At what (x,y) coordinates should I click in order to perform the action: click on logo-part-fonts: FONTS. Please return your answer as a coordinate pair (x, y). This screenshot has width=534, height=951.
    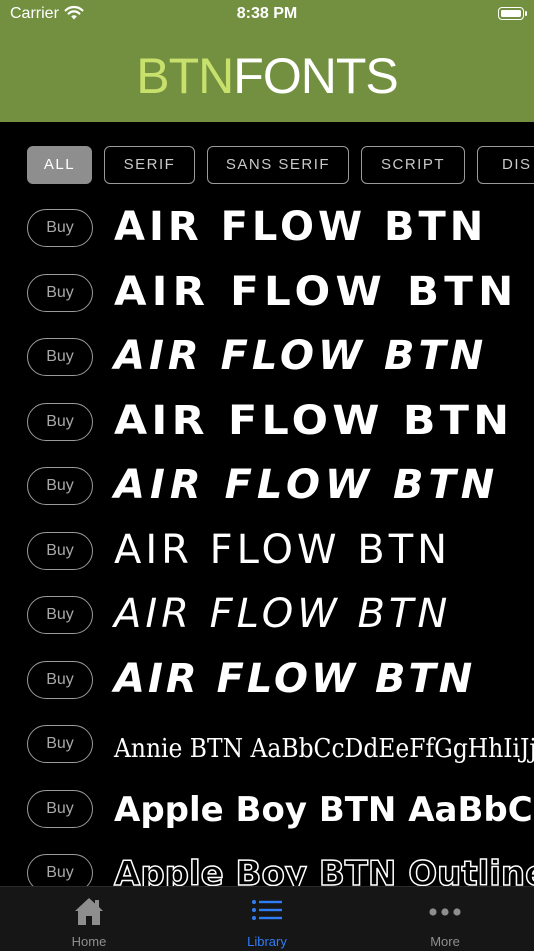
    Looking at the image, I should click on (315, 76).